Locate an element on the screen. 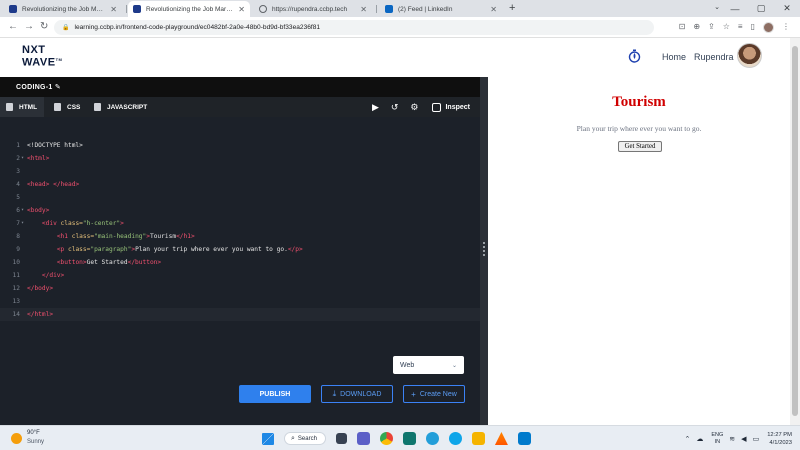 The width and height of the screenshot is (800, 450). tab-javascript: JAVASCRIPT is located at coordinates (120, 107).